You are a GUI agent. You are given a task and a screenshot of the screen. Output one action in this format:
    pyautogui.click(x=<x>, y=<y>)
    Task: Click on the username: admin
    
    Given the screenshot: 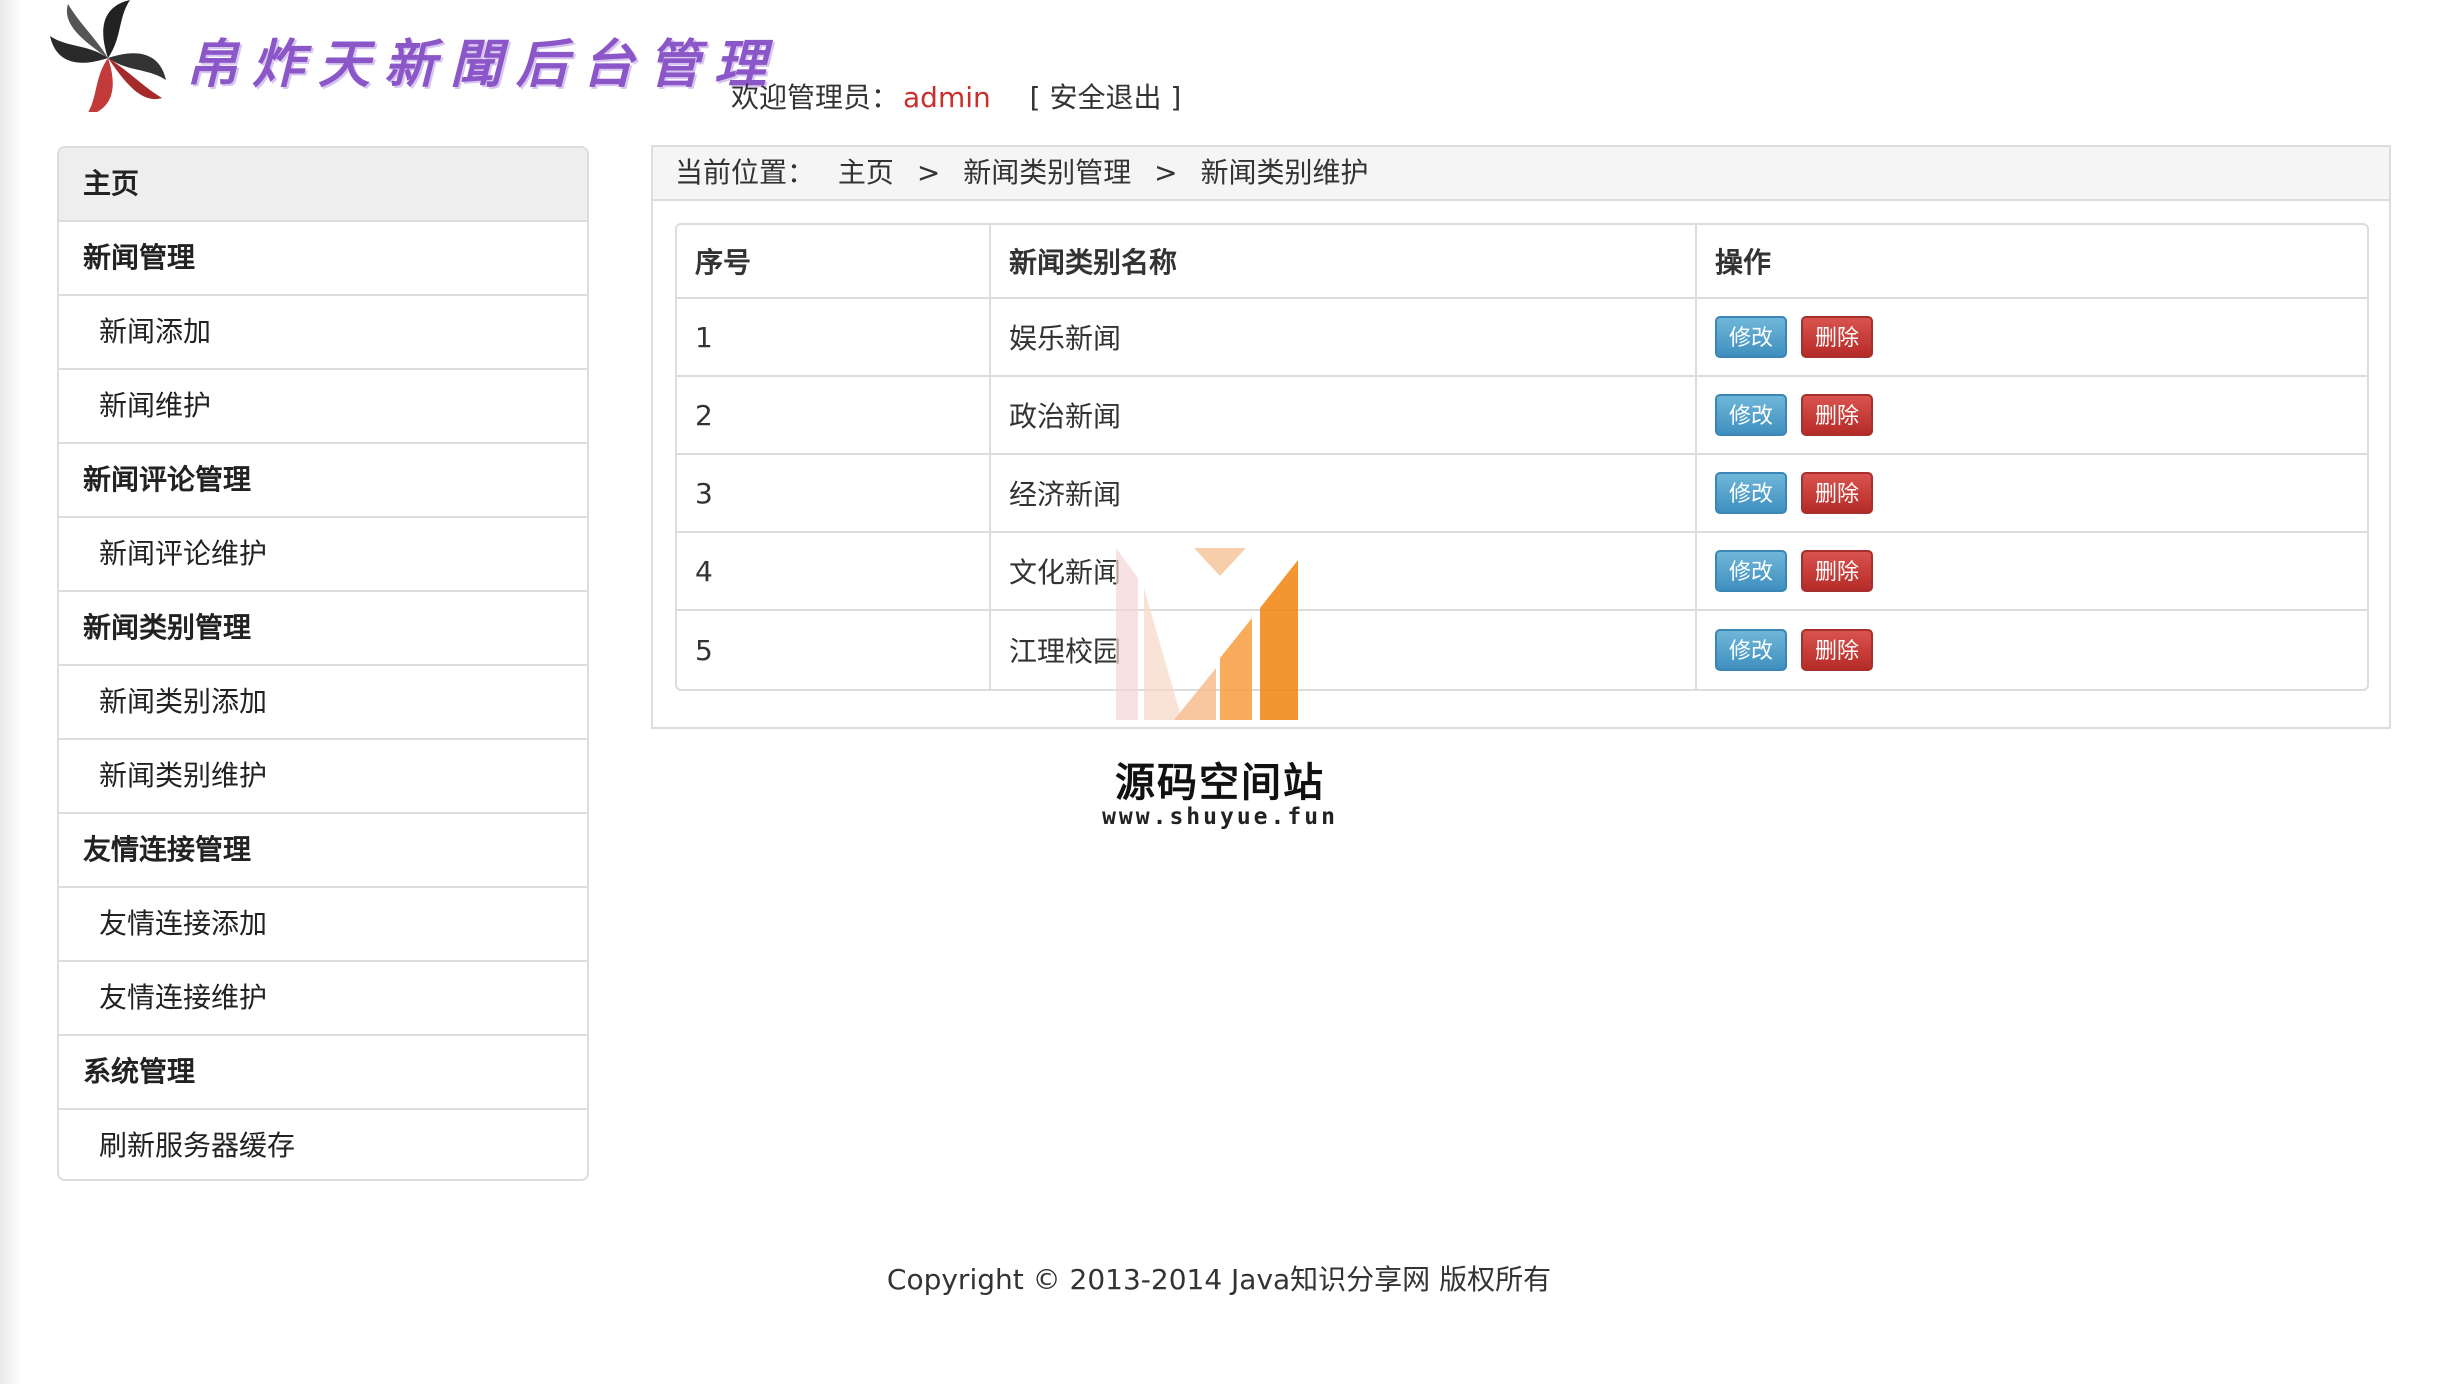 What is the action you would take?
    pyautogui.click(x=947, y=97)
    